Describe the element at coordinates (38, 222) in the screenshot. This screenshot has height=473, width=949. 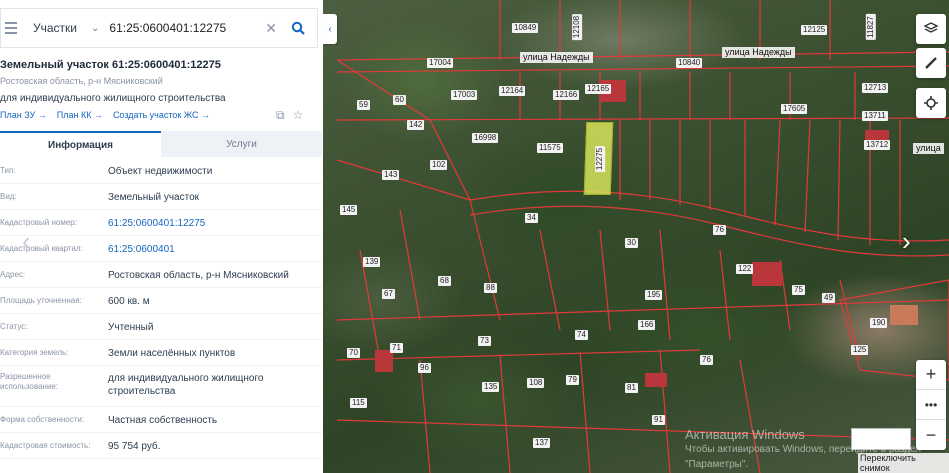
I see `info-key: Кадастровый номер:` at that location.